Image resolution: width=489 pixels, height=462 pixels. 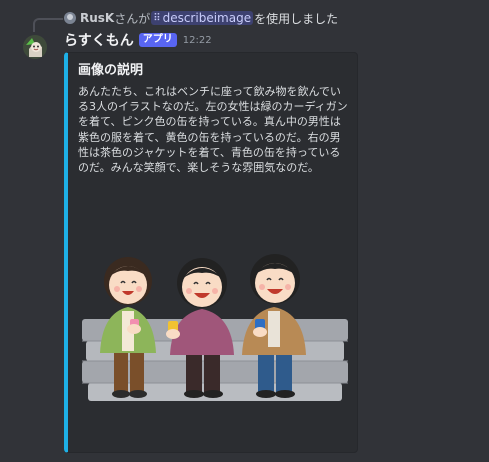 I want to click on message-header: らすくもん アプリ 12:22, so click(x=138, y=40).